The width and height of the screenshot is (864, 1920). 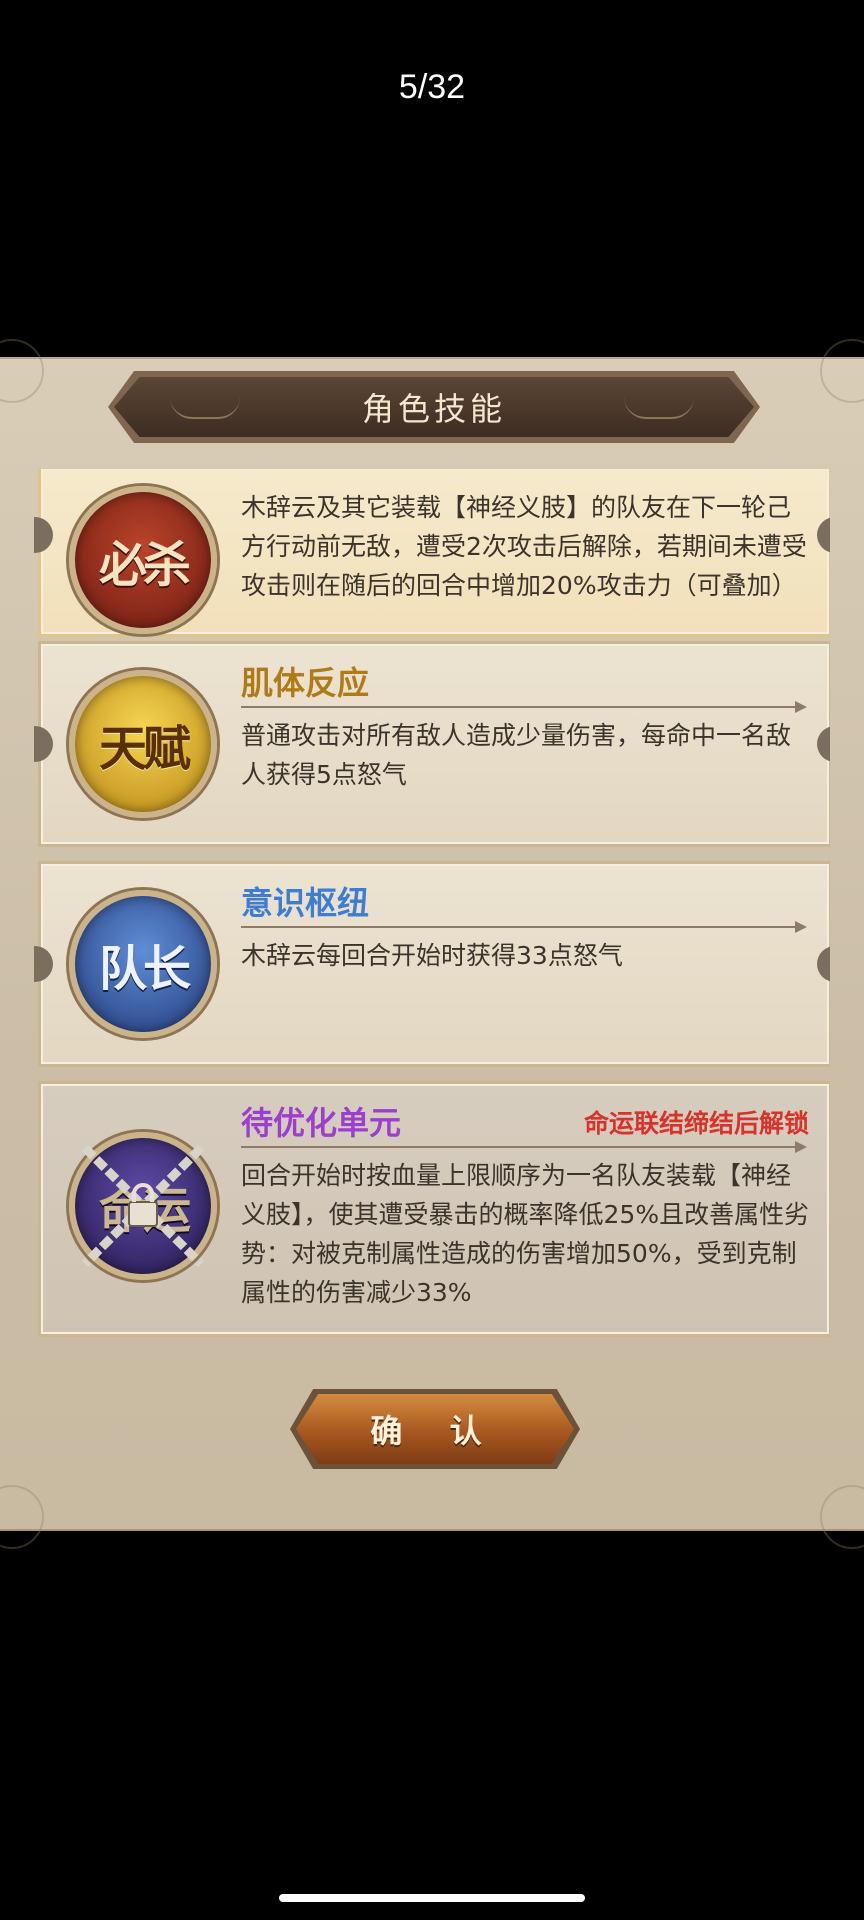 I want to click on confirm-button: 确 认, so click(x=435, y=1429).